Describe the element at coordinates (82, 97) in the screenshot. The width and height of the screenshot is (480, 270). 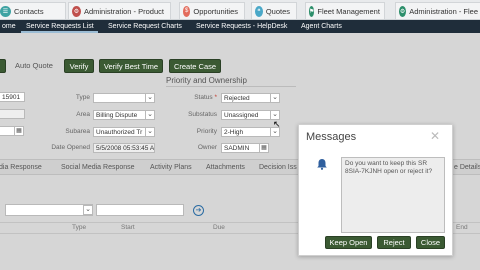
I see `type-label: Type` at that location.